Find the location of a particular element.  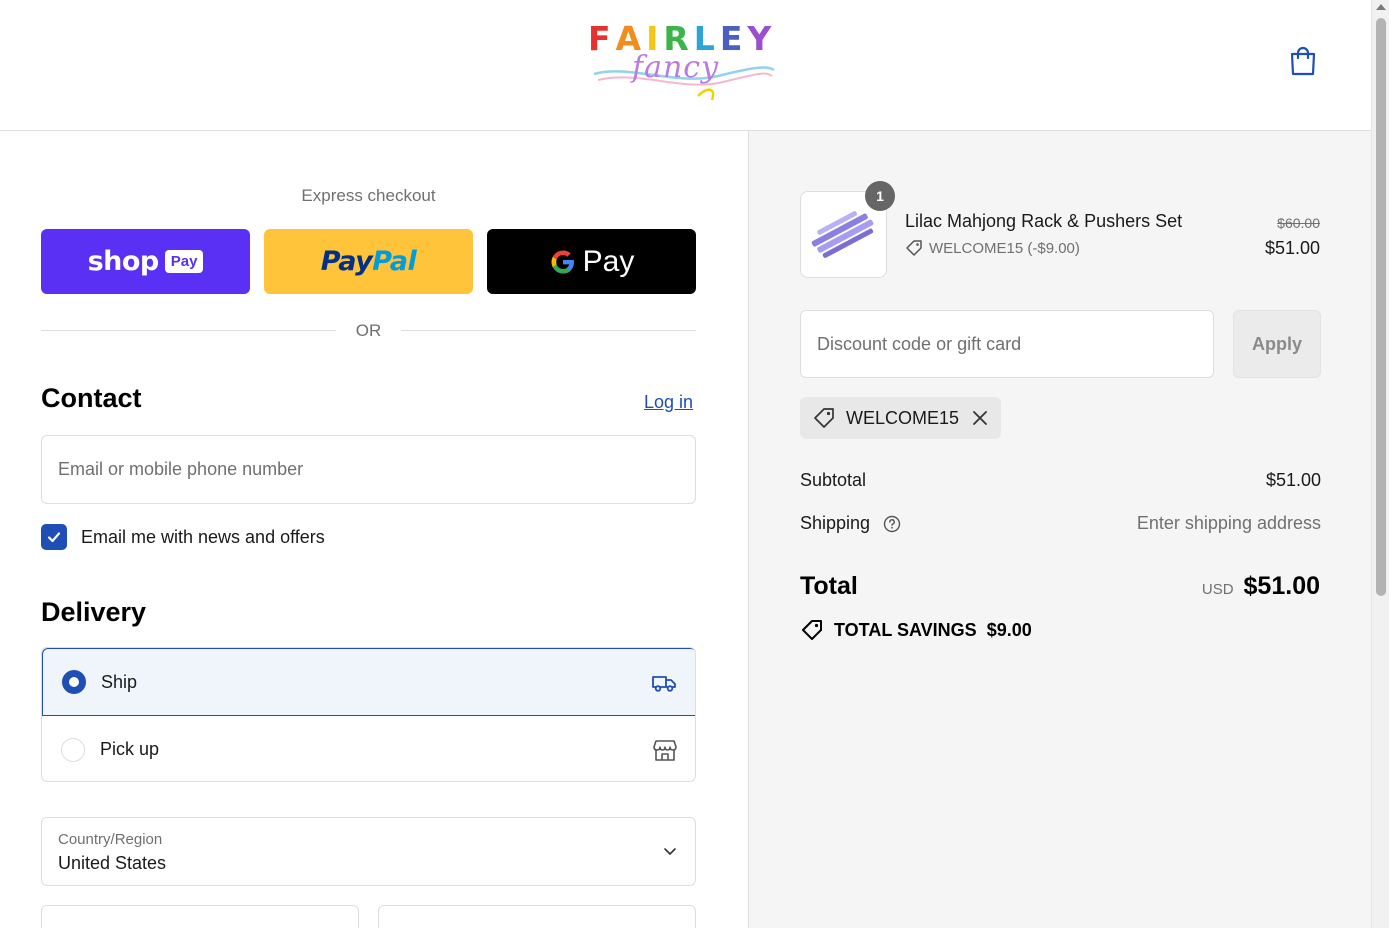

discount-code-field is located at coordinates (1007, 344).